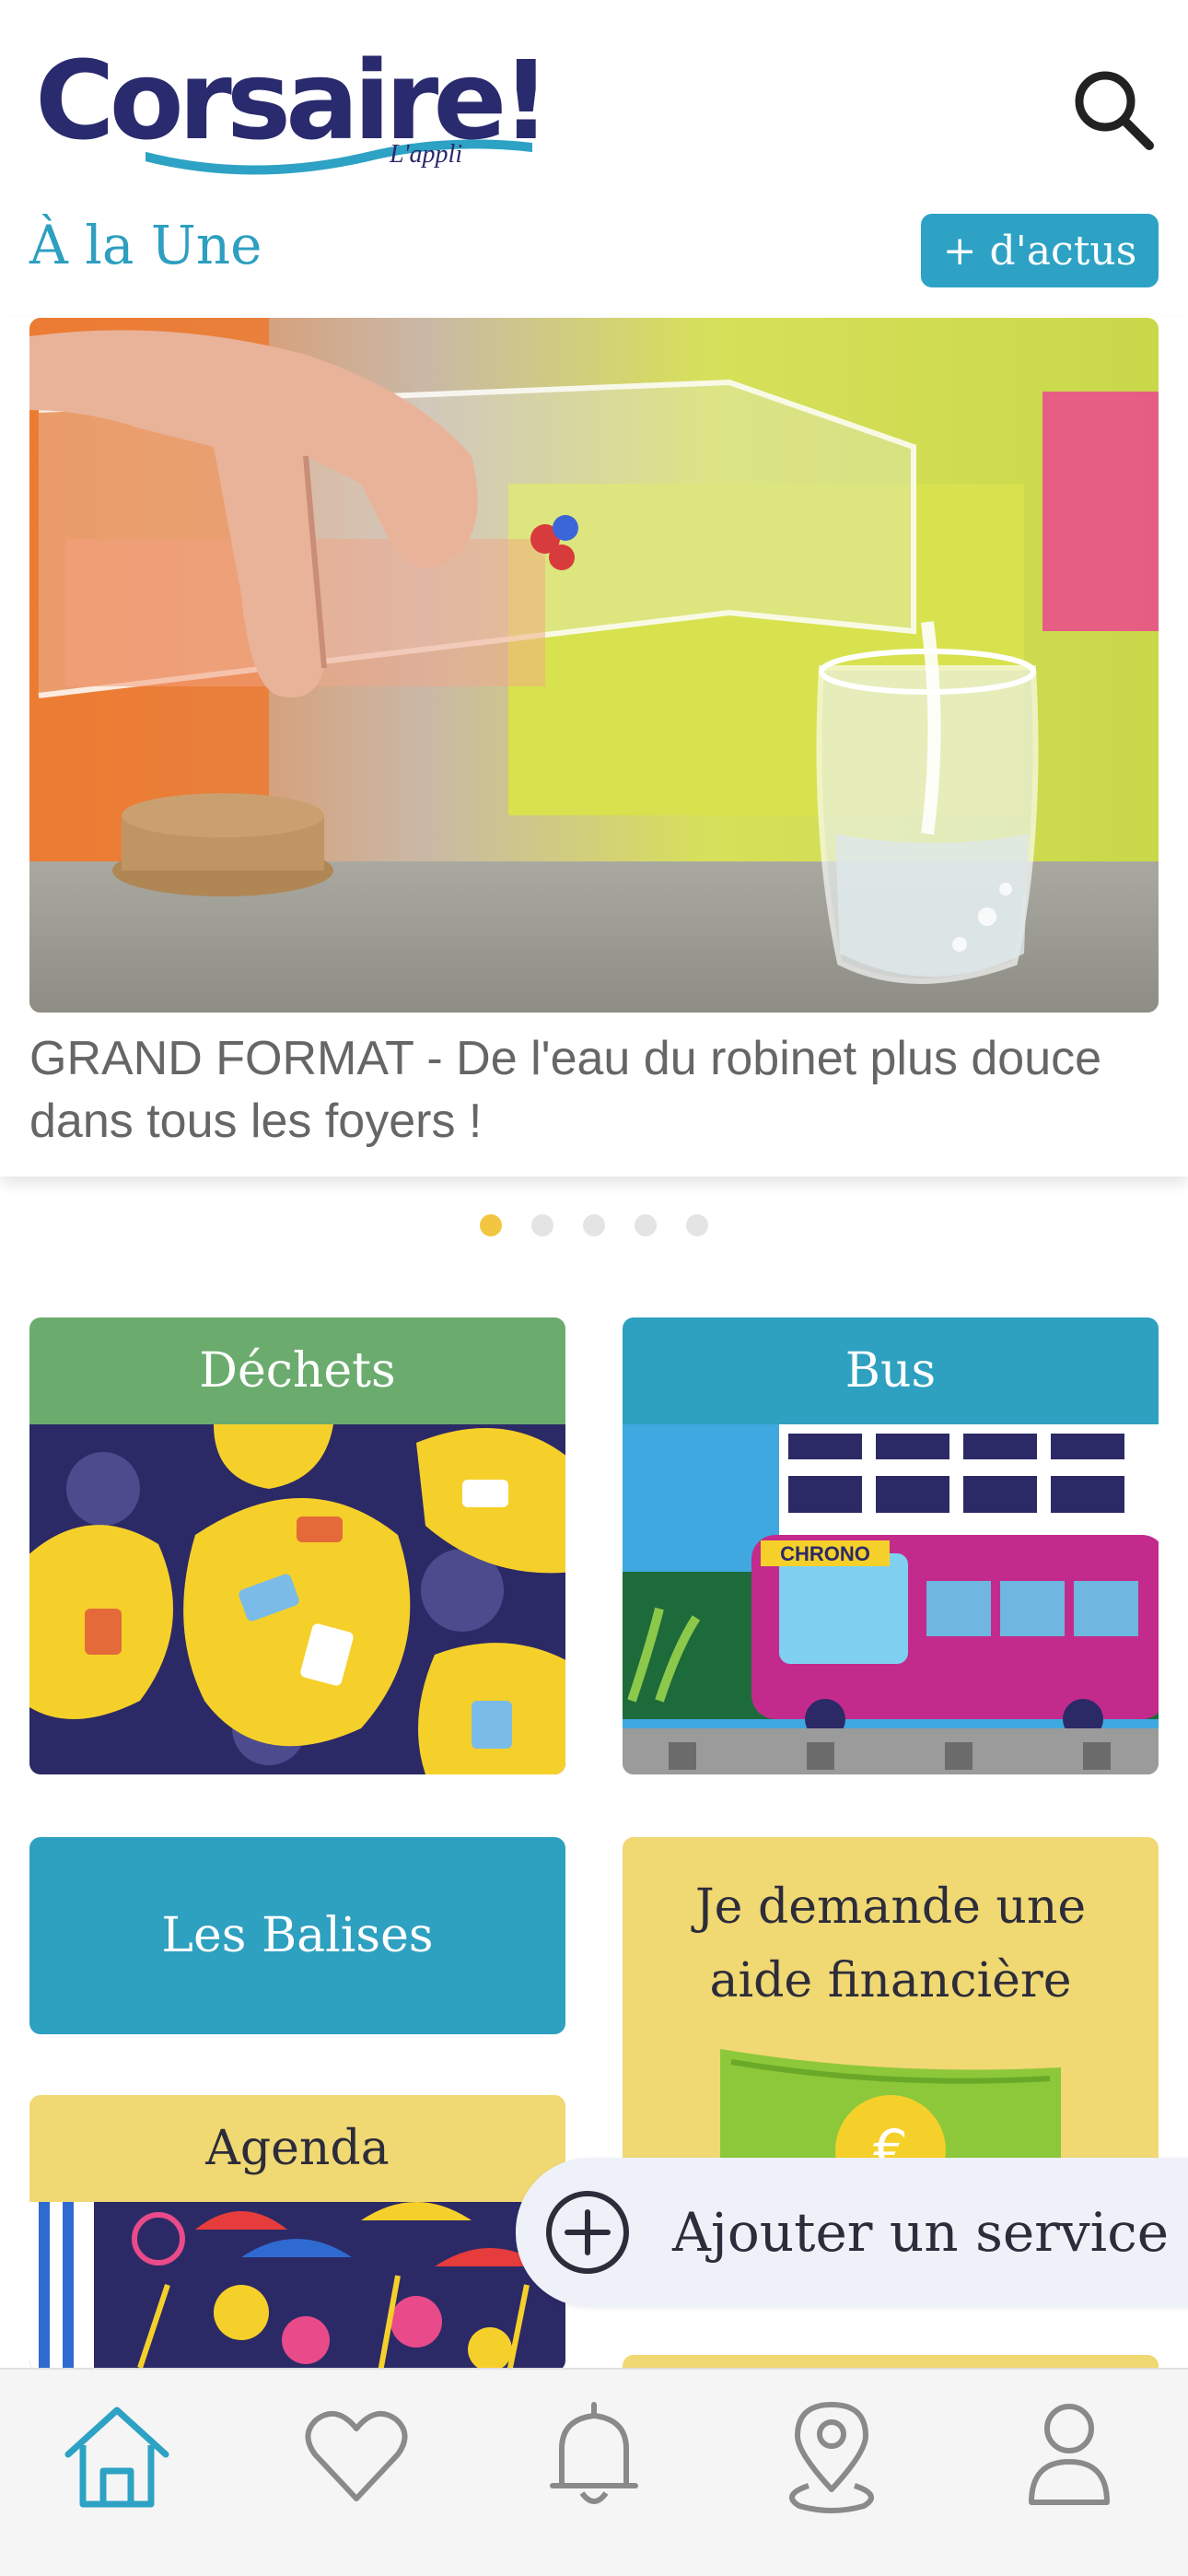 The image size is (1188, 2576). What do you see at coordinates (145, 245) in the screenshot?
I see `section-title-featured: À la Une` at bounding box center [145, 245].